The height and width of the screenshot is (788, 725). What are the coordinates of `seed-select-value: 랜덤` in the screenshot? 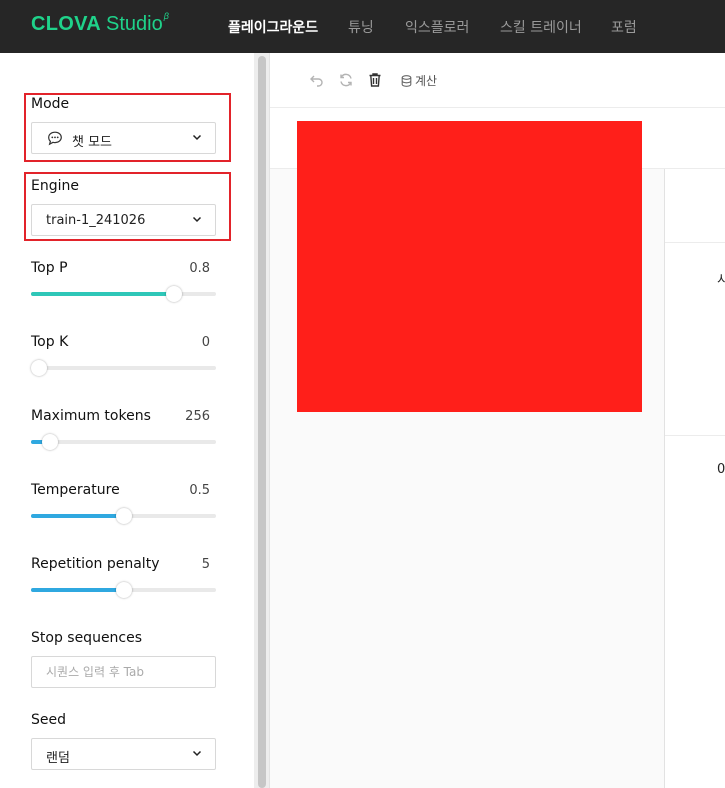 It's located at (58, 758).